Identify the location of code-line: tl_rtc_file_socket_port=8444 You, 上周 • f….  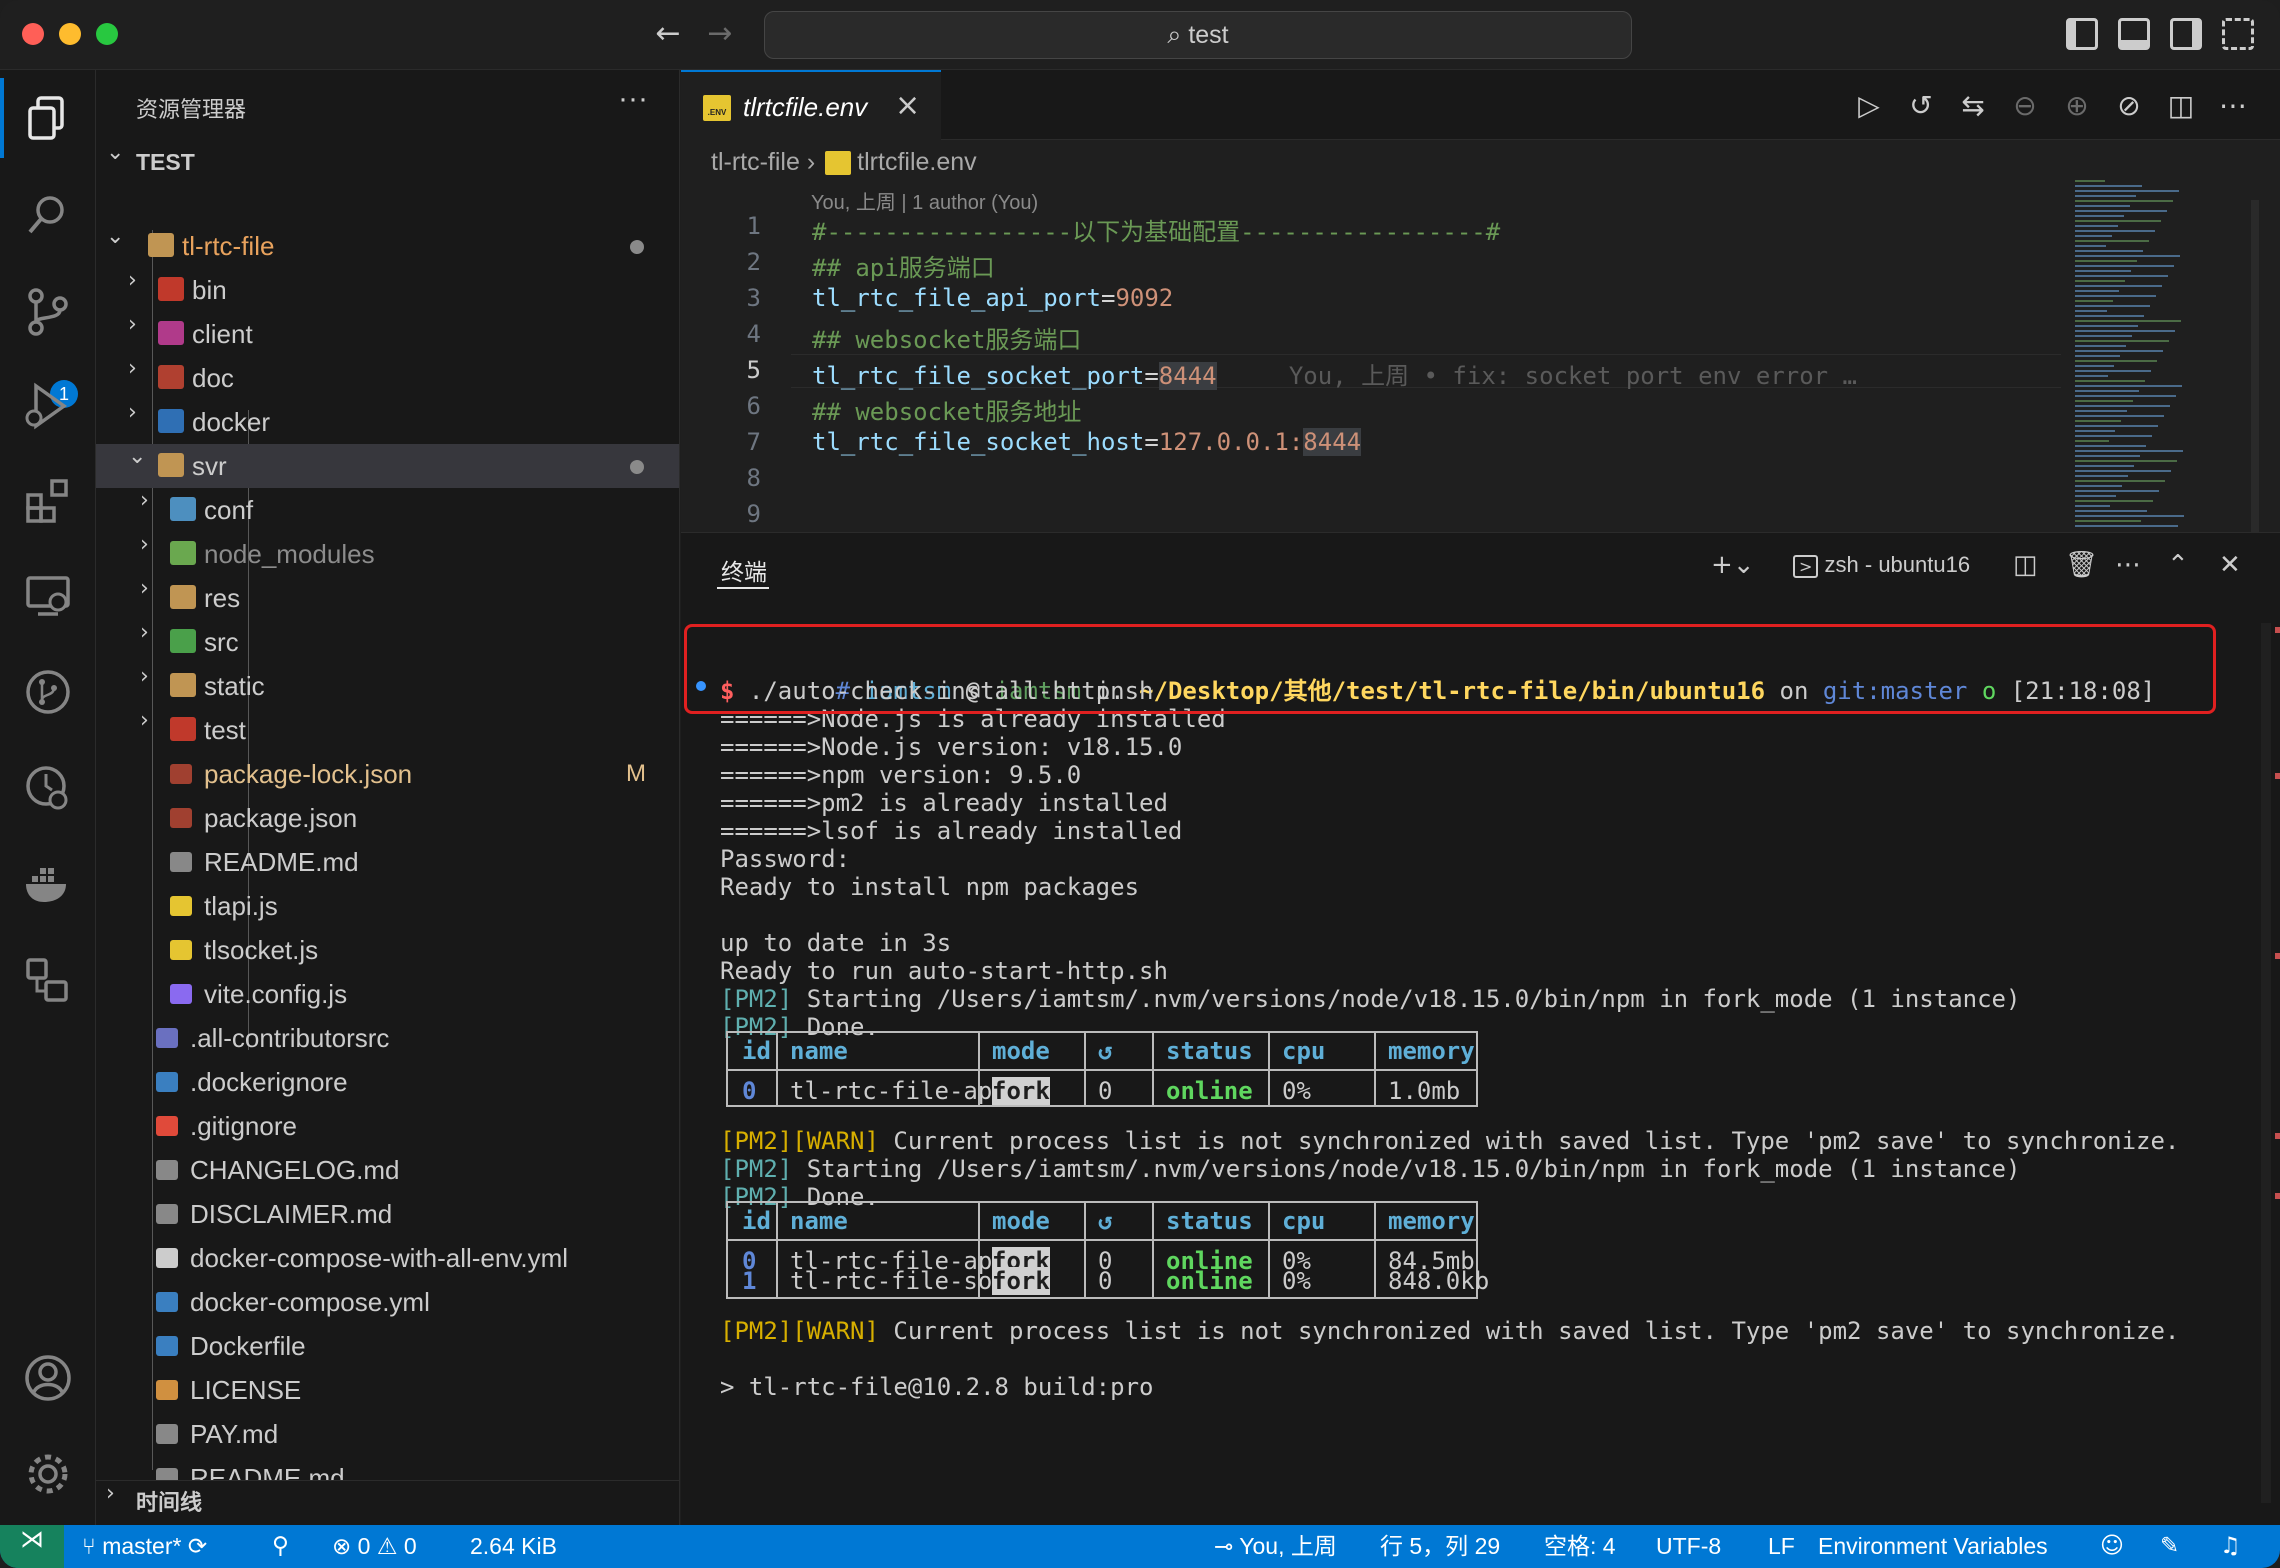
(1334, 373).